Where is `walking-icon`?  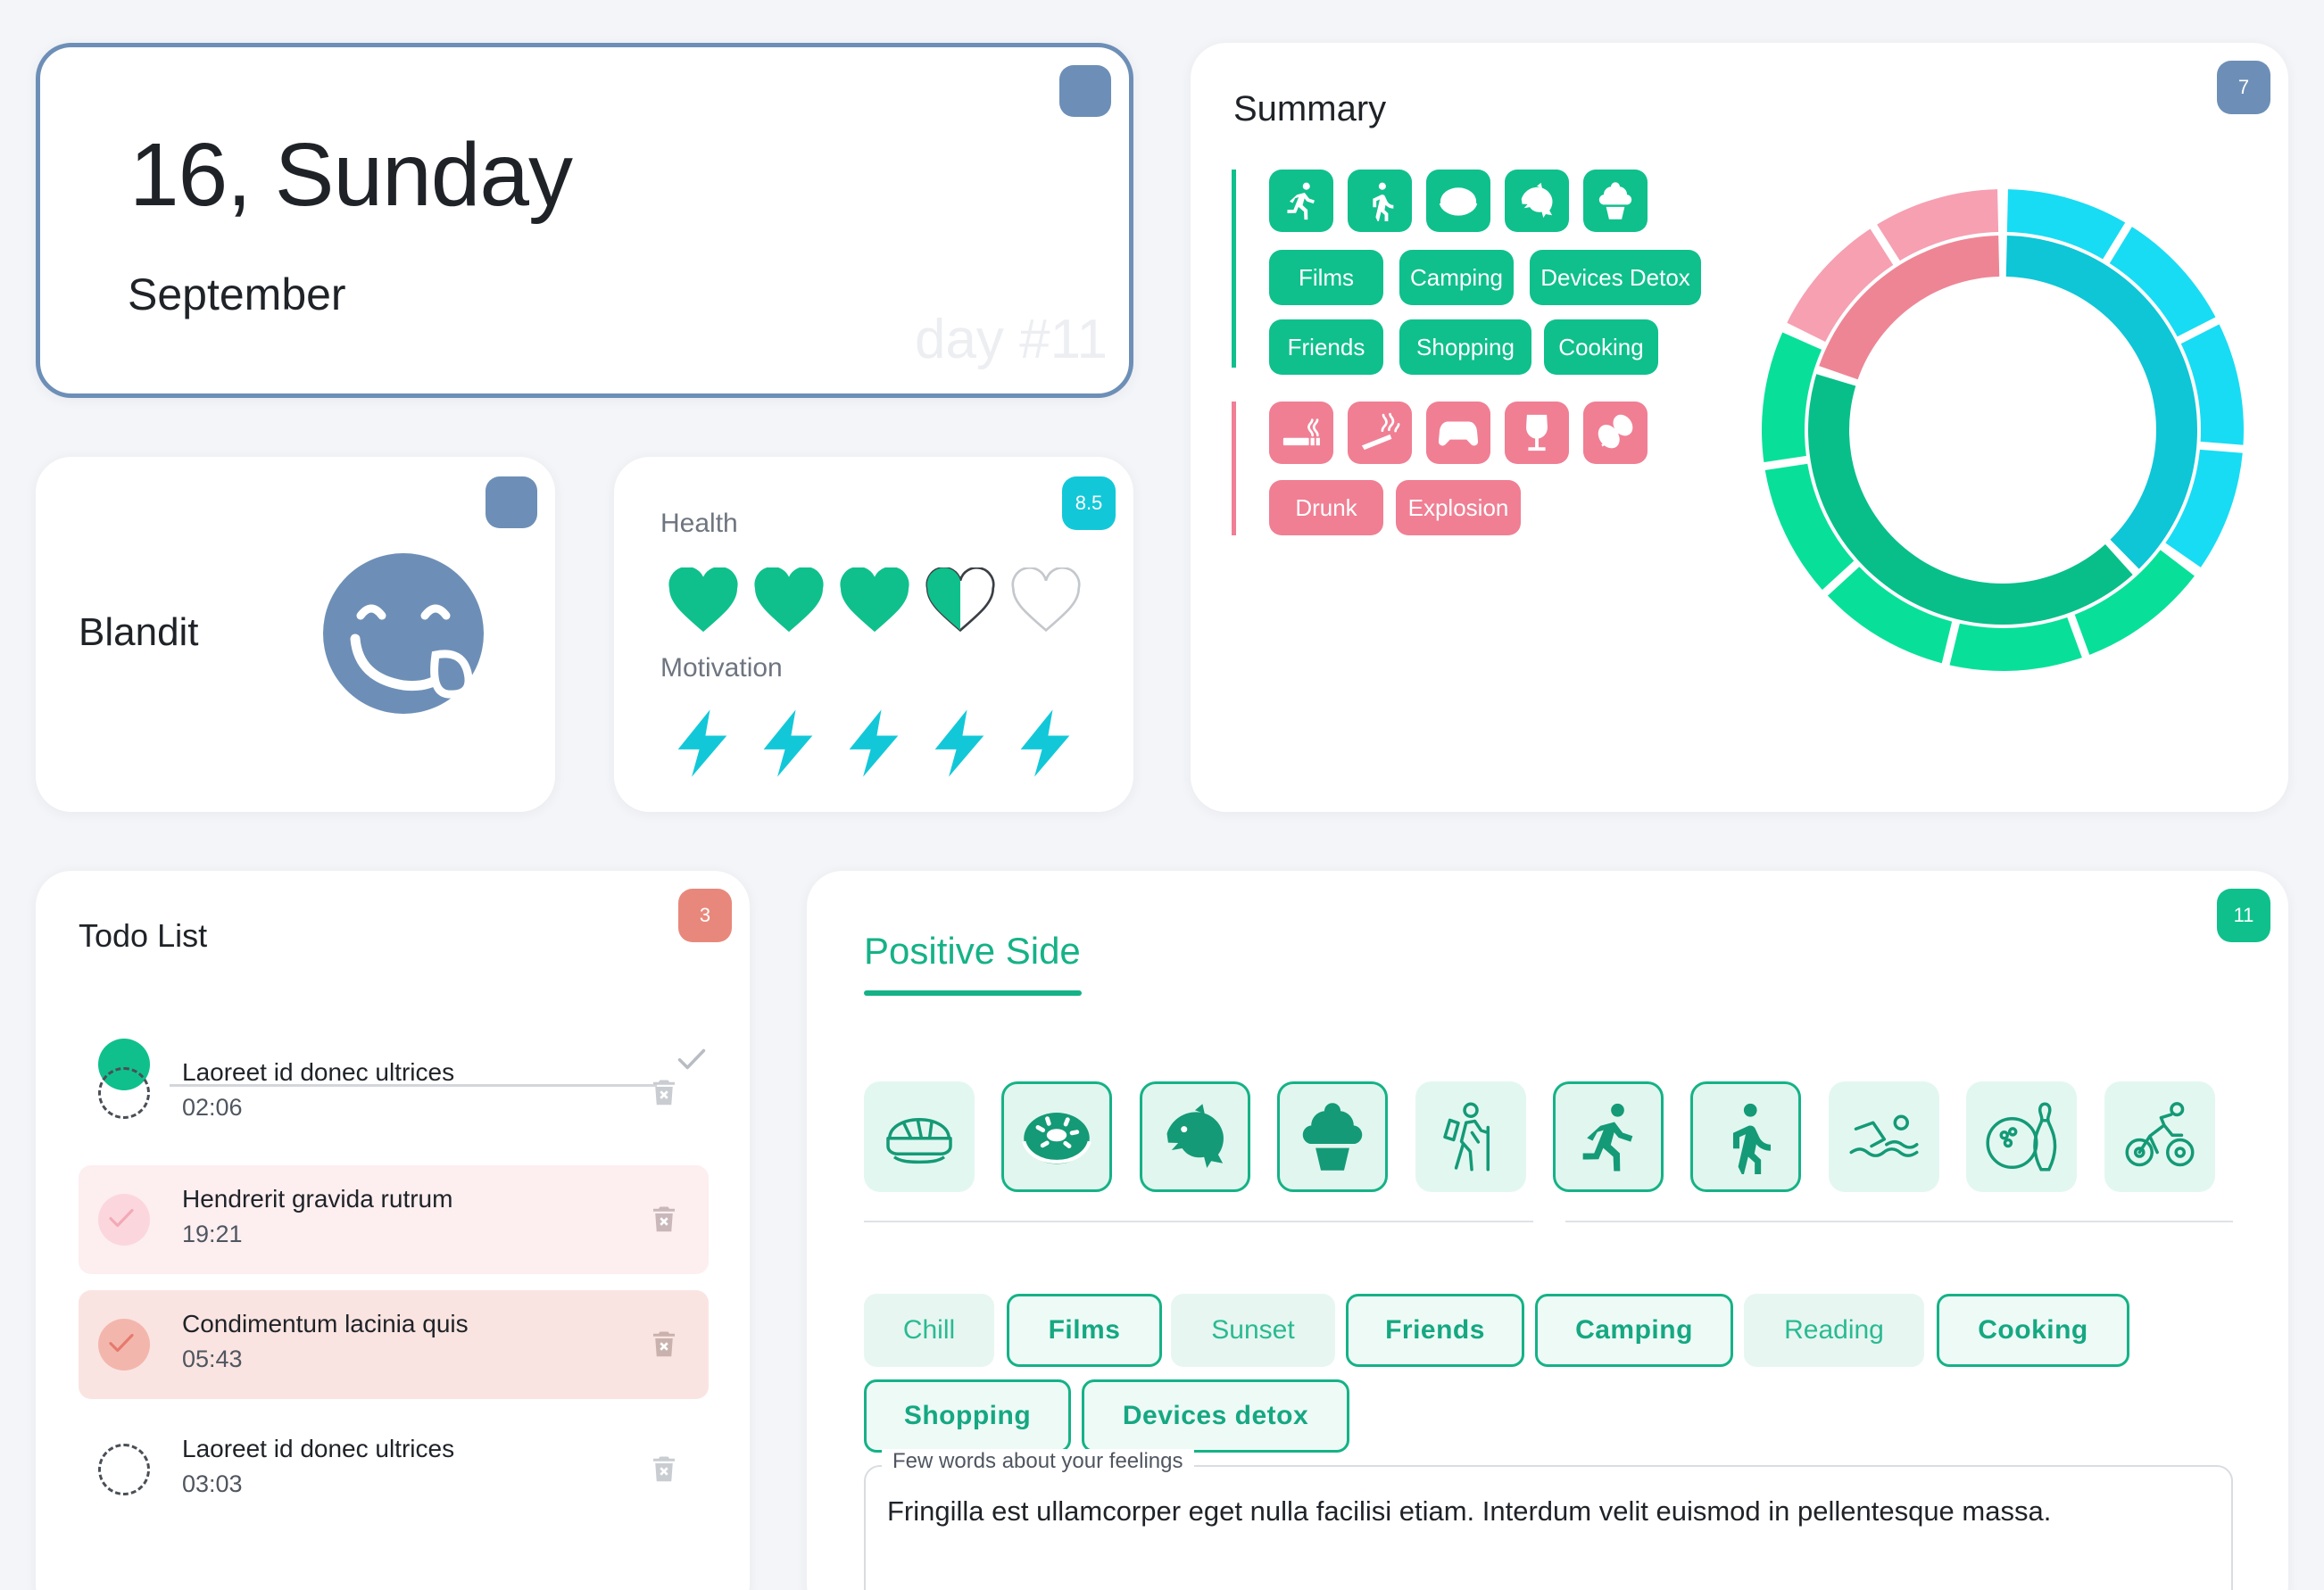 walking-icon is located at coordinates (1379, 200).